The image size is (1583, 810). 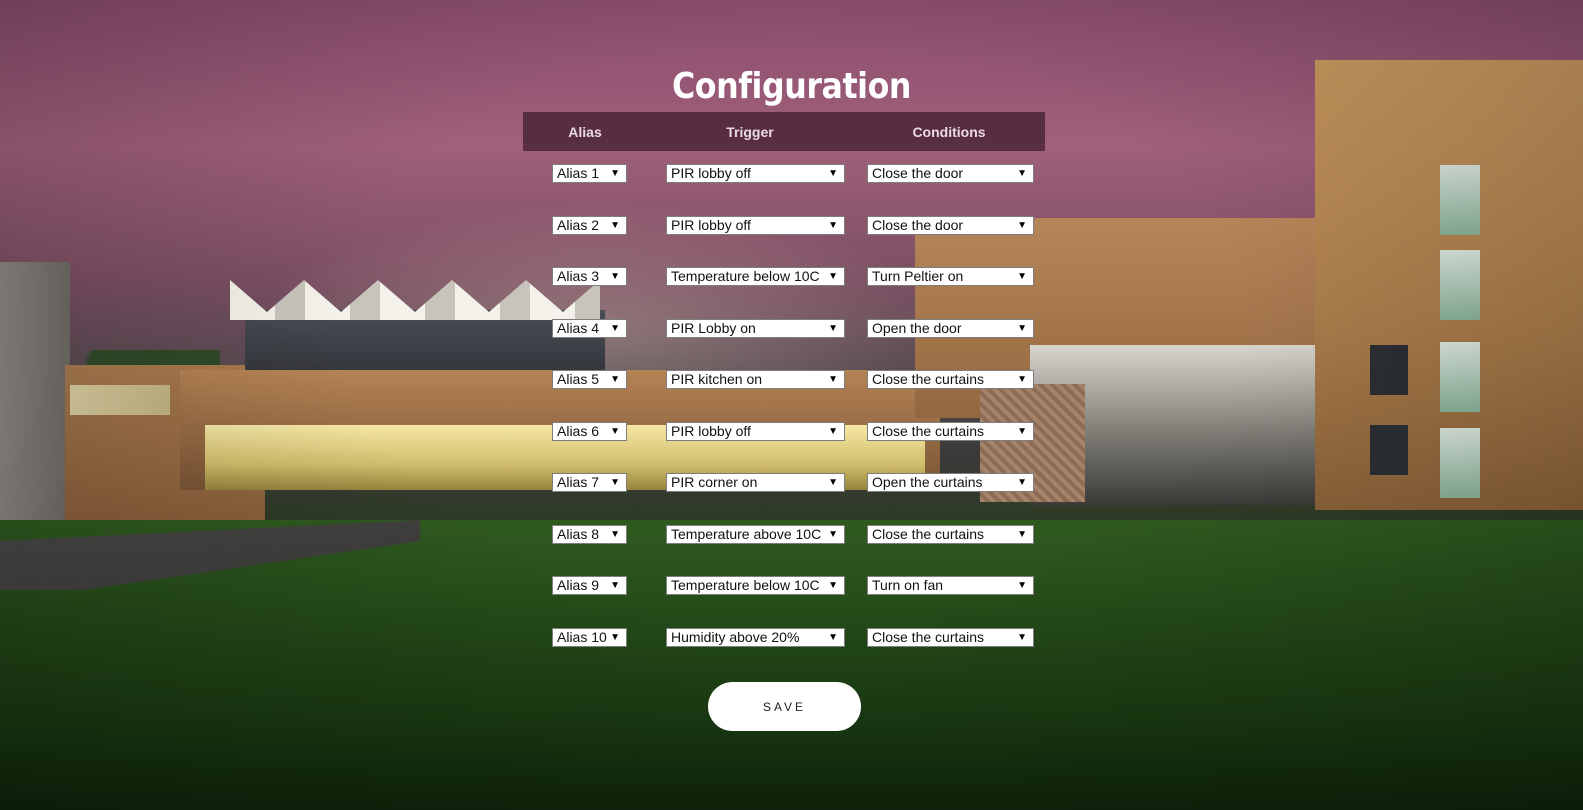 What do you see at coordinates (950, 585) in the screenshot?
I see `condition-select: Turn on fan ▼` at bounding box center [950, 585].